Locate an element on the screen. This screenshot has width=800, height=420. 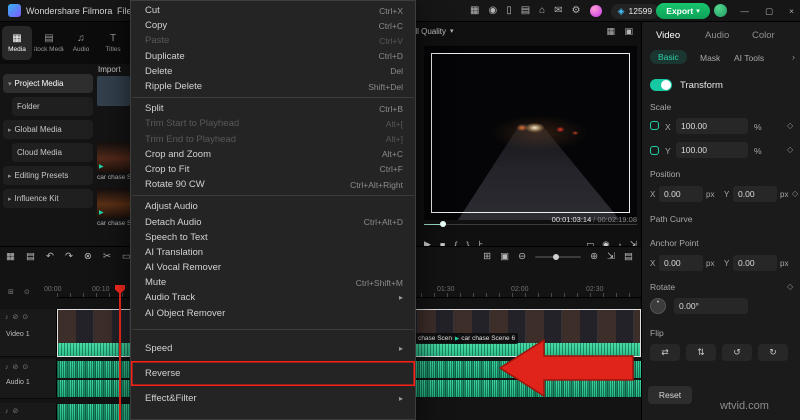
message-icon: ✉ is located at coordinates (558, 11).